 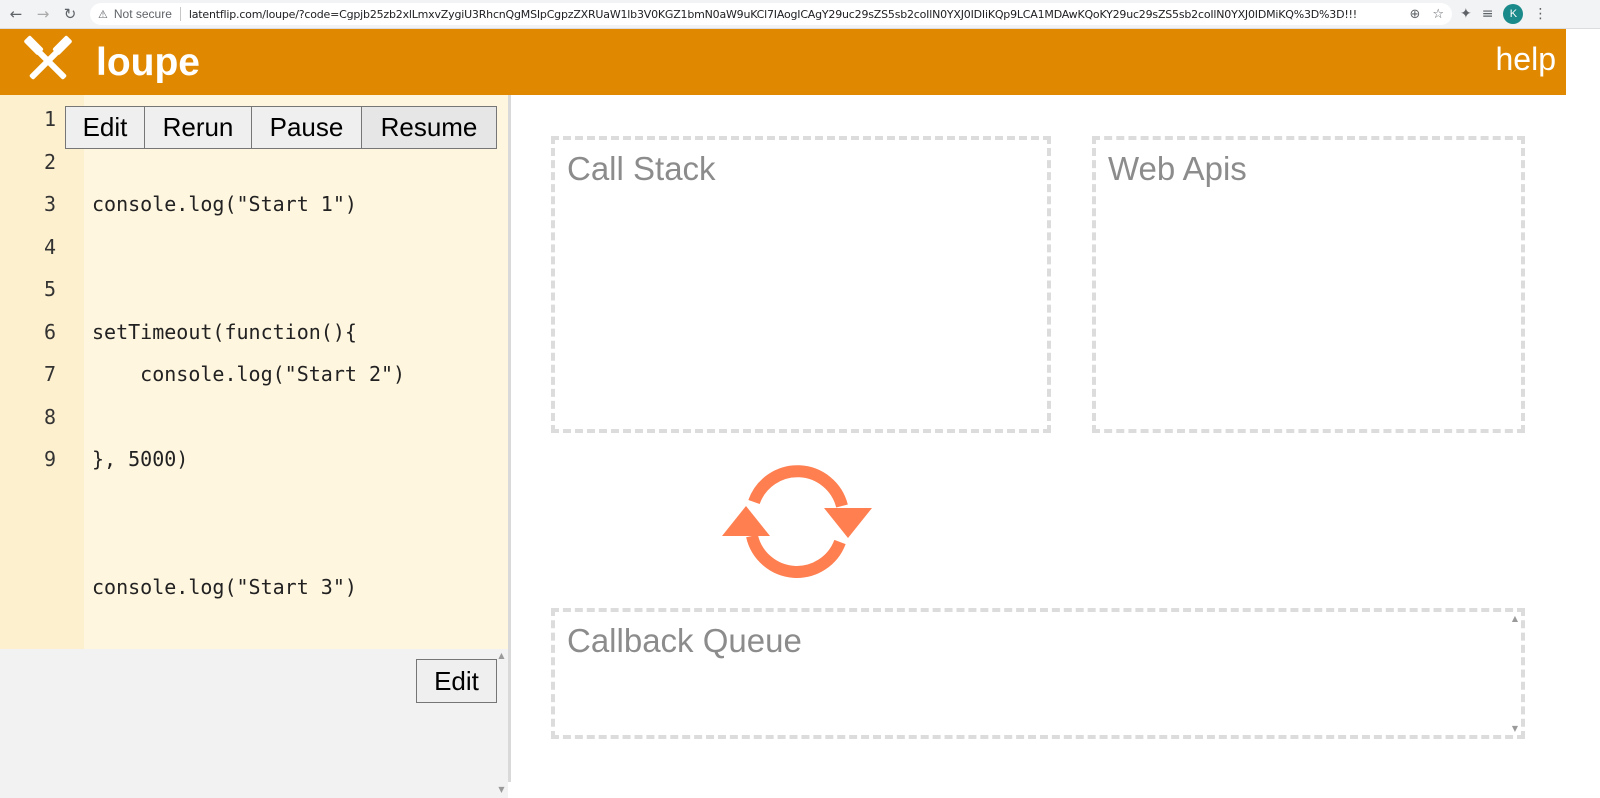 What do you see at coordinates (224, 332) in the screenshot?
I see `code-line: setTimeout(function(){` at bounding box center [224, 332].